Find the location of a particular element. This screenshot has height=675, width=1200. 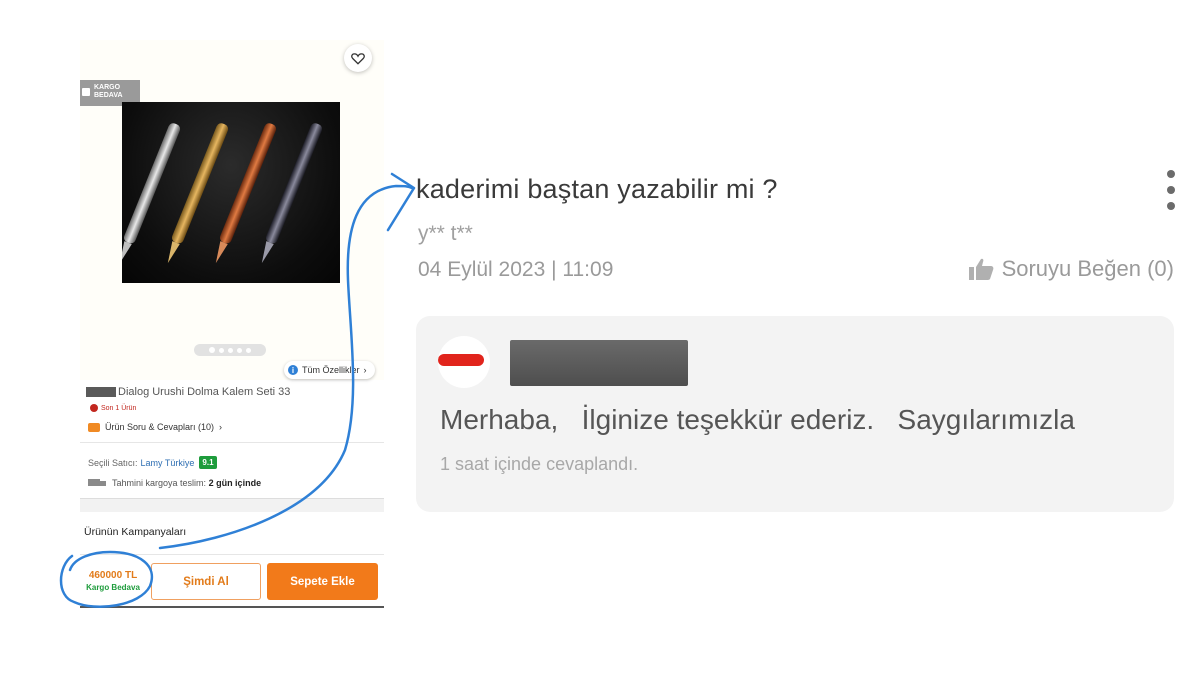

question-text: kaderimi baştan yazabilir mi ? is located at coordinates (597, 189).